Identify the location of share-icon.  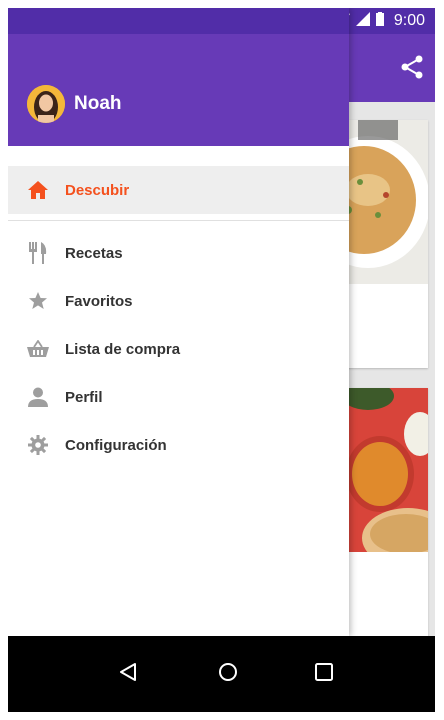
(412, 69).